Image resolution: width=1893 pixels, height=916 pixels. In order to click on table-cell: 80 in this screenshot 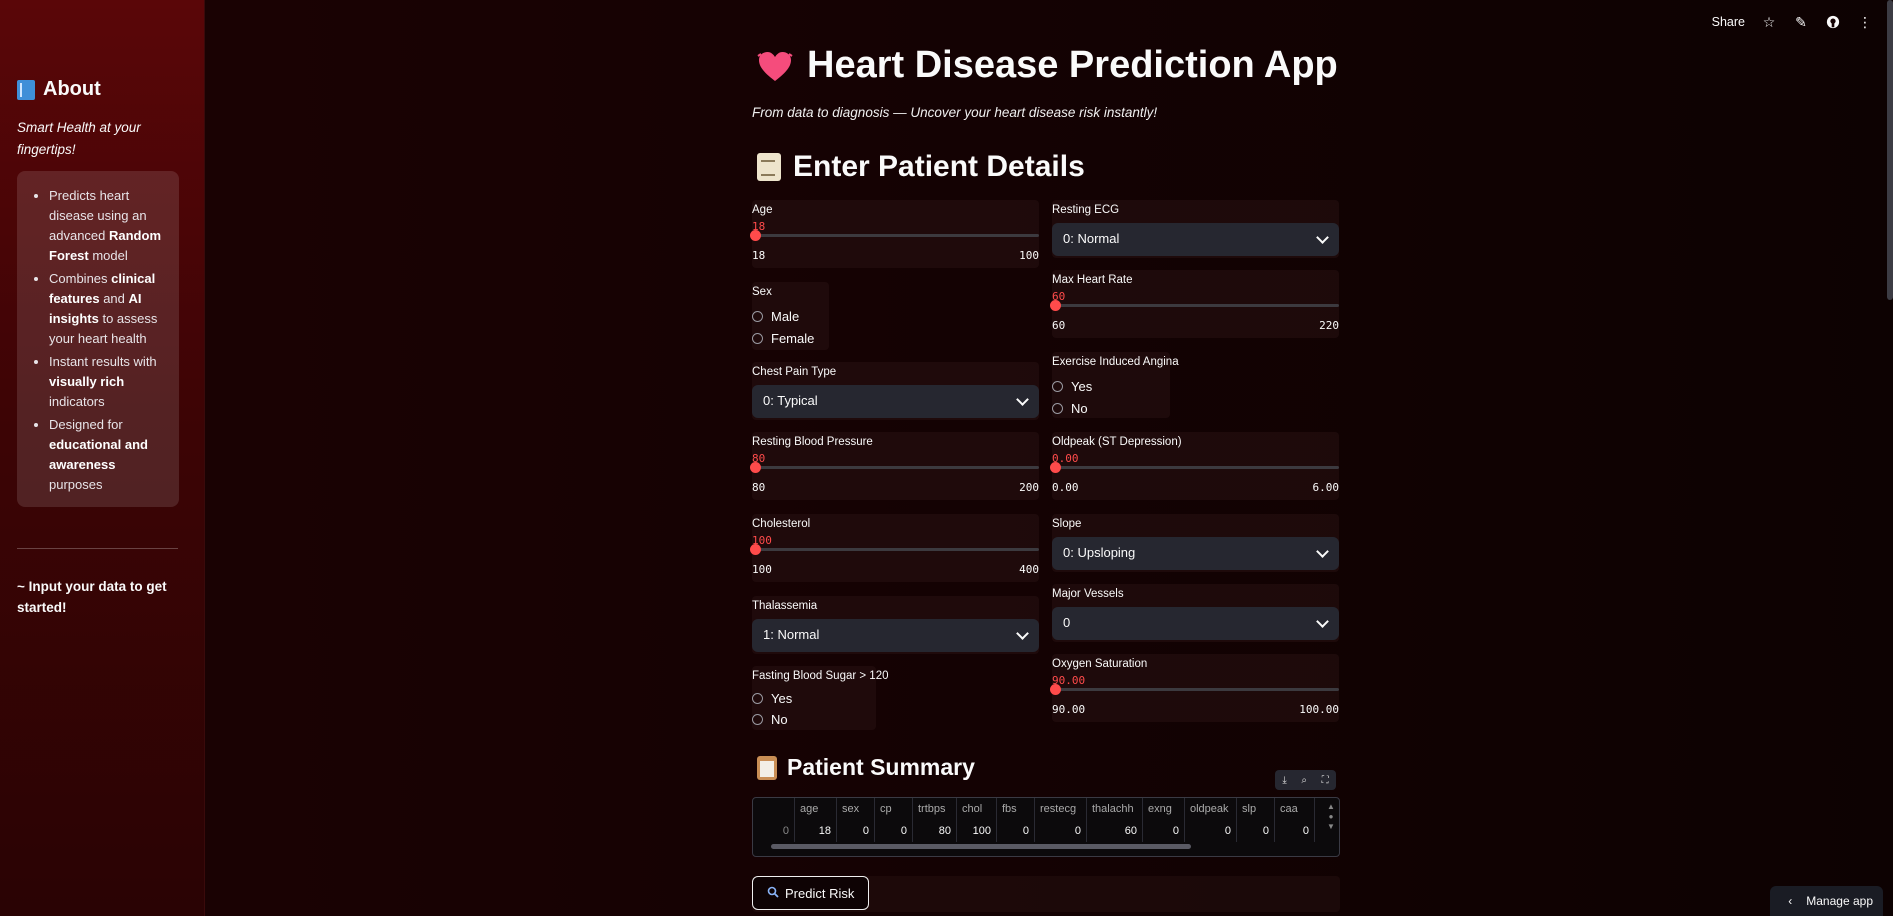, I will do `click(935, 831)`.